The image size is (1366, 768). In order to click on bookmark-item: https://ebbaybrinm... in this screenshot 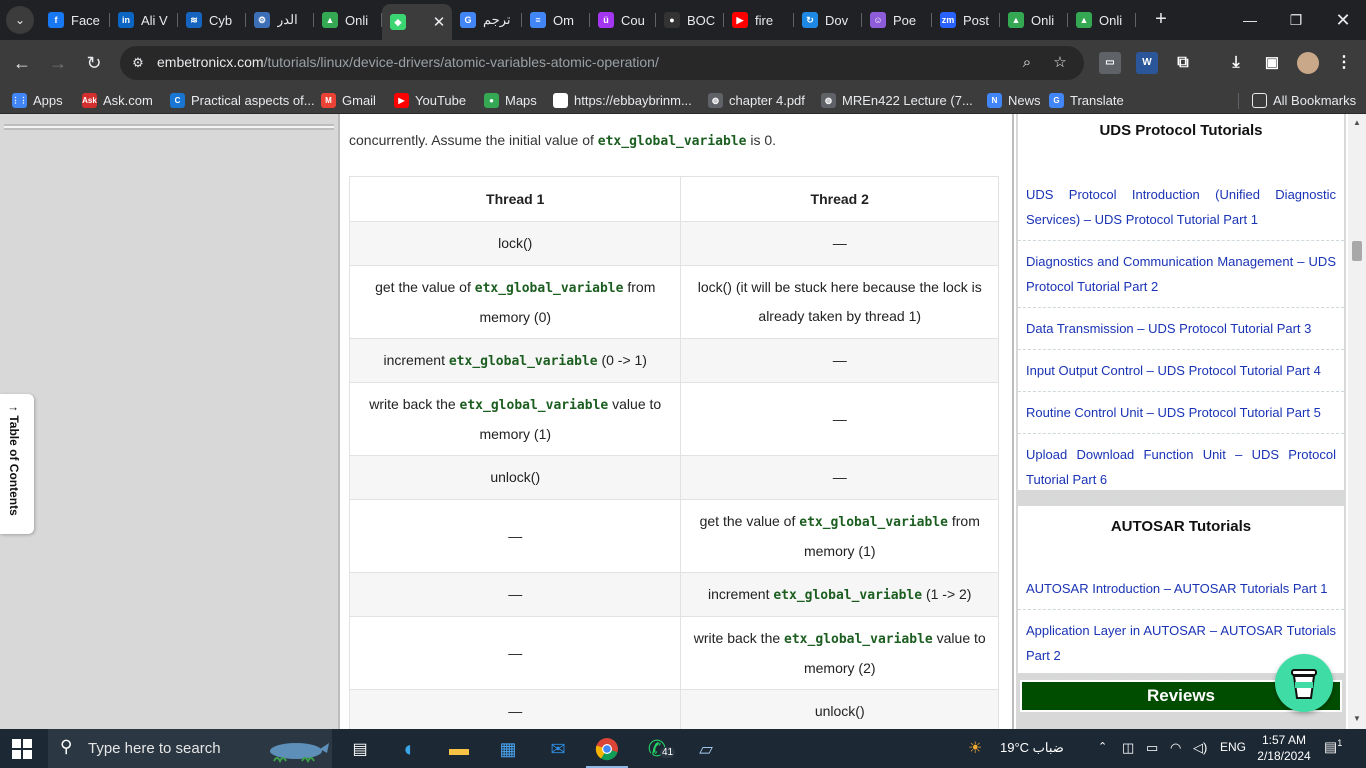, I will do `click(622, 100)`.